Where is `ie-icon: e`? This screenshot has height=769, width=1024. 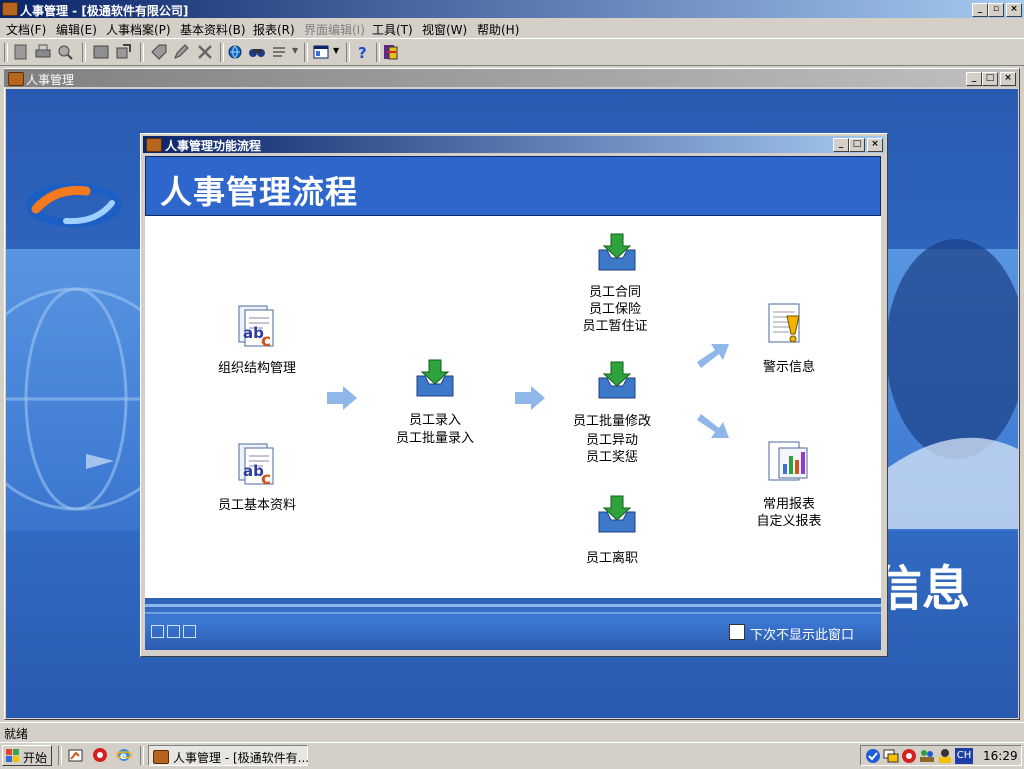 ie-icon: e is located at coordinates (124, 755).